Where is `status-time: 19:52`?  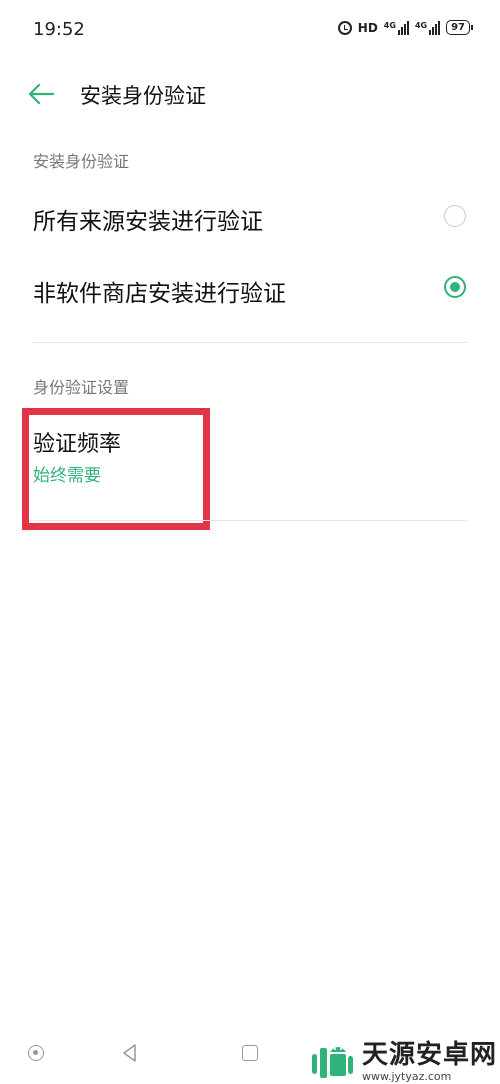
status-time: 19:52 is located at coordinates (59, 29).